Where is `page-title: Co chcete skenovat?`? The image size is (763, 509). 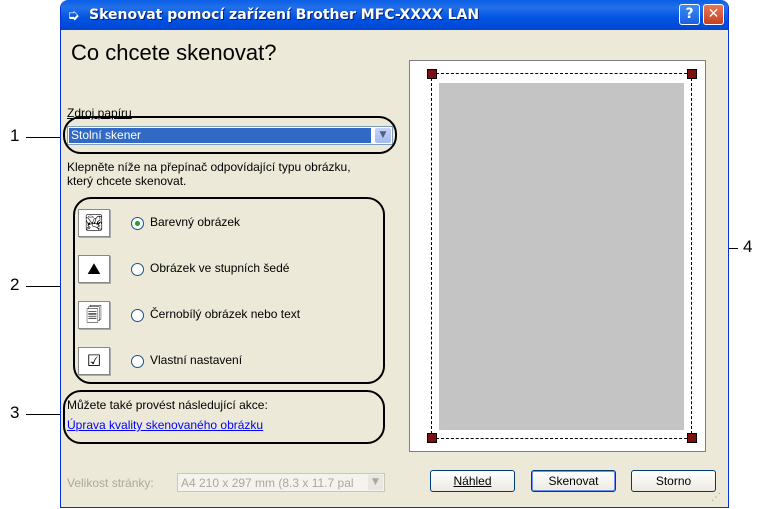 page-title: Co chcete skenovat? is located at coordinates (174, 52).